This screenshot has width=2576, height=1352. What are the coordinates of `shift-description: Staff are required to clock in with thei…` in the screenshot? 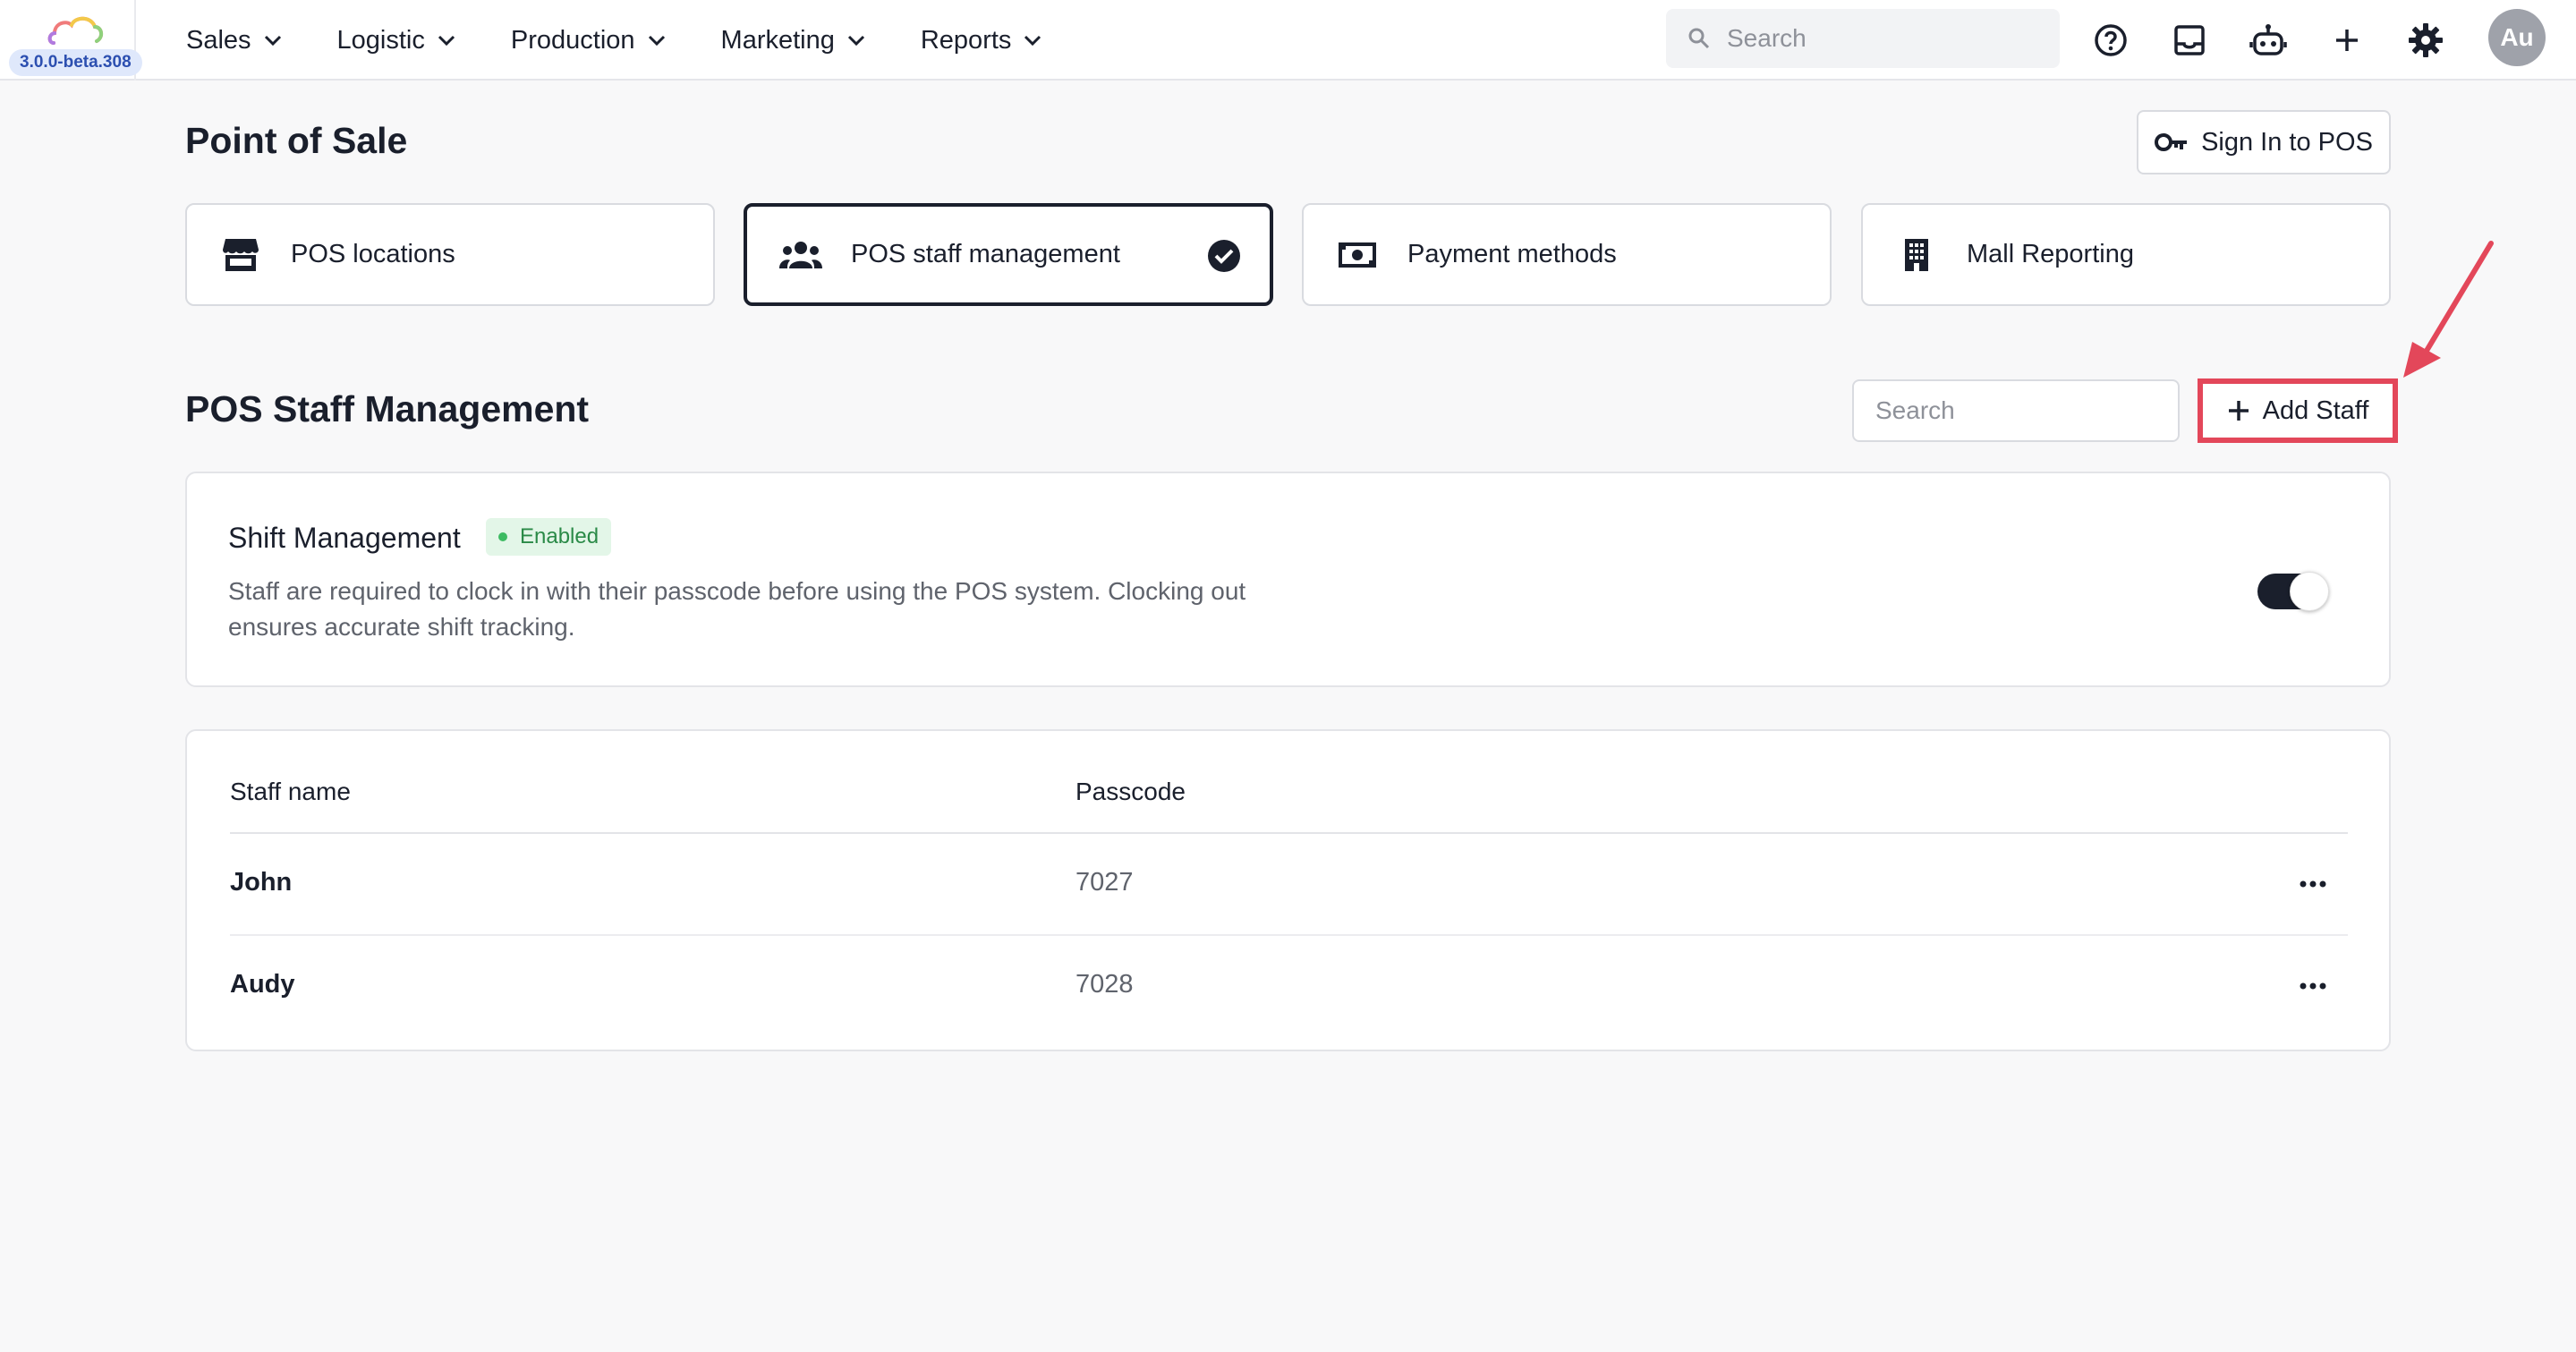 It's located at (737, 609).